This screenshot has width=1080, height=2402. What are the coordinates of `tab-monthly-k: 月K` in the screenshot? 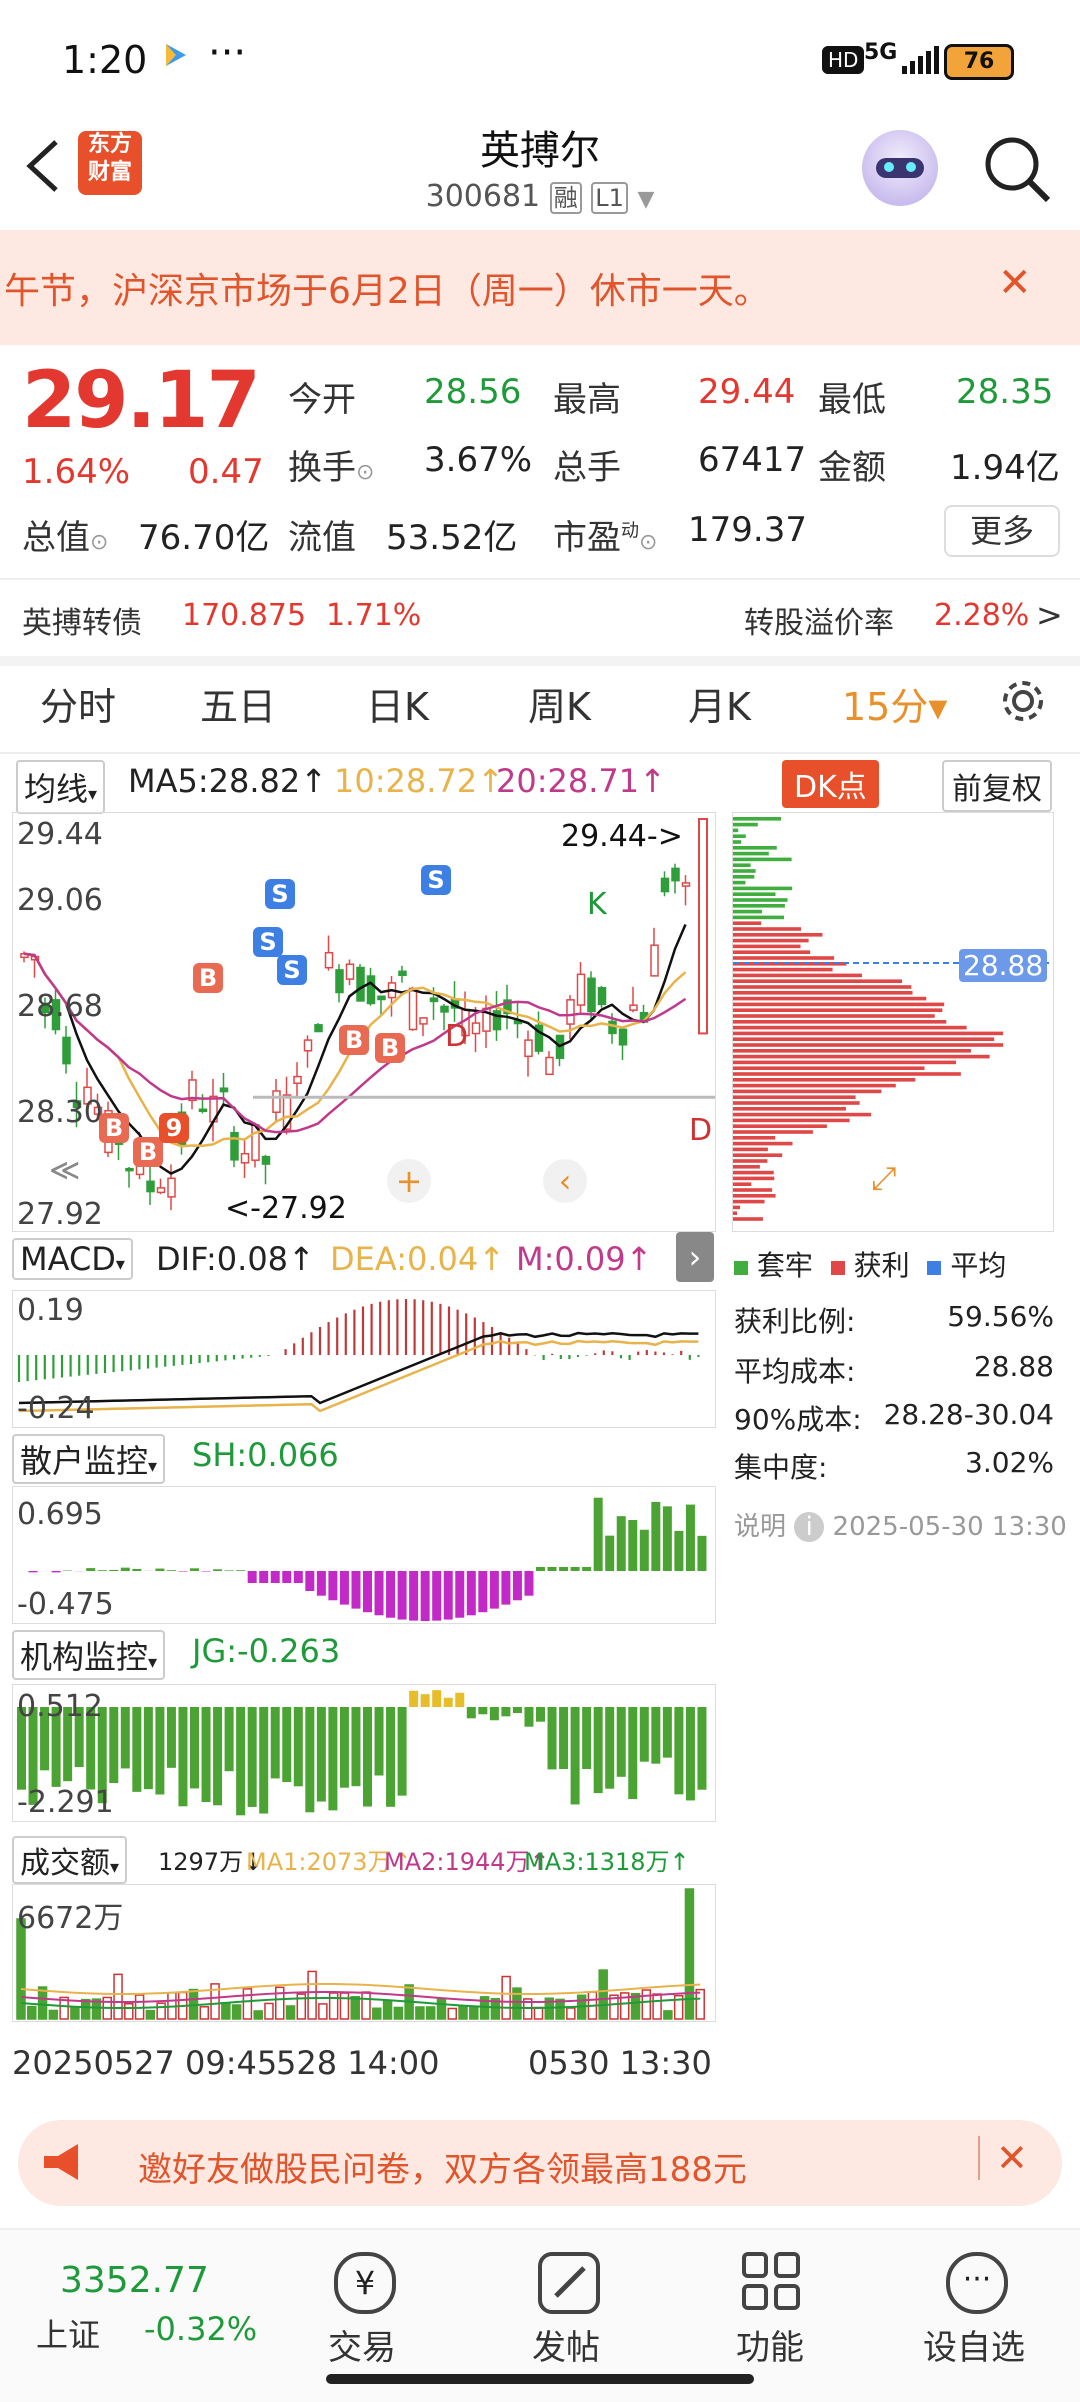 It's located at (719, 703).